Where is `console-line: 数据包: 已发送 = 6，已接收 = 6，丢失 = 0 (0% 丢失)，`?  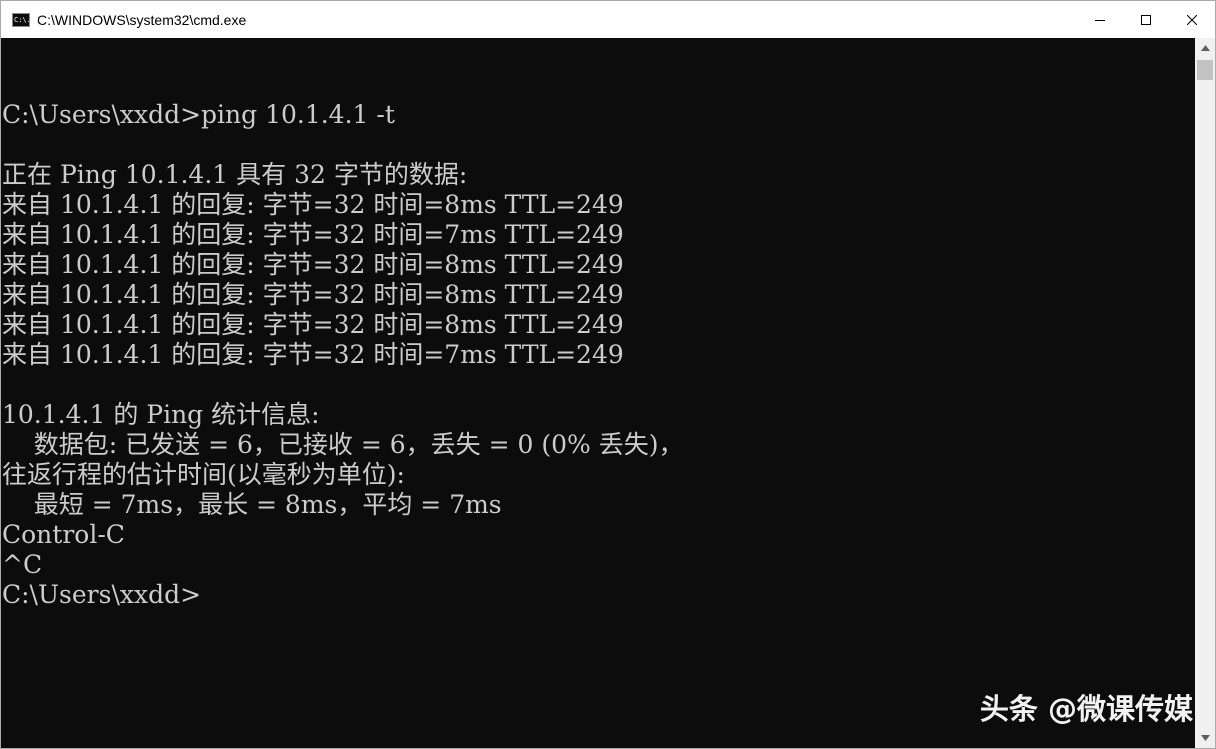
console-line: 数据包: 已发送 = 6，已接收 = 6，丢失 = 0 (0% 丢失)， is located at coordinates (343, 444).